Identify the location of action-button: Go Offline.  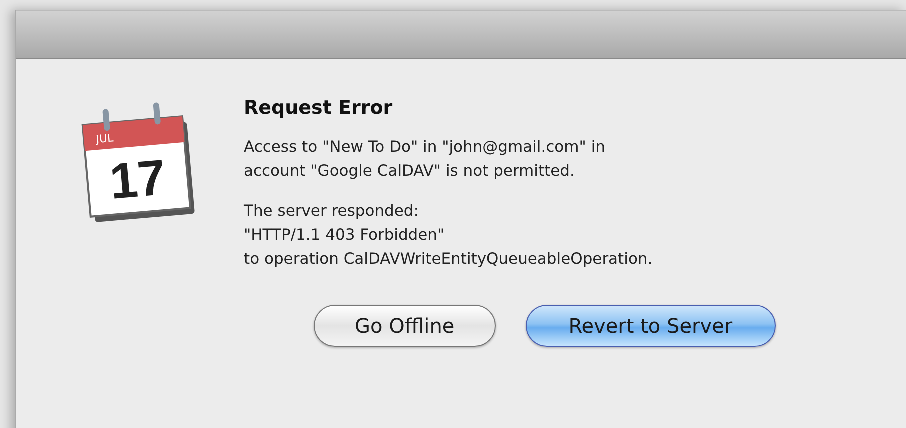
(405, 326).